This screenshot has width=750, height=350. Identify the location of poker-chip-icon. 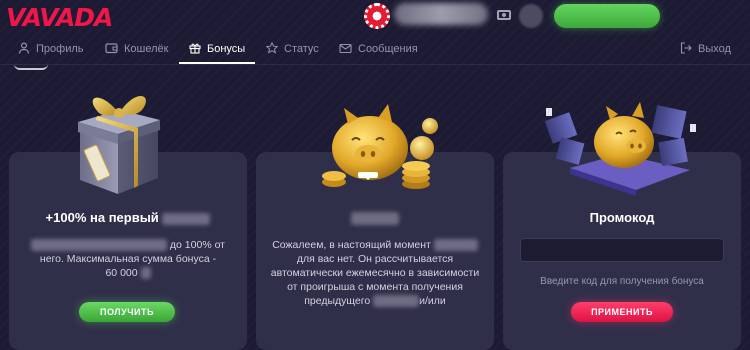
(377, 16).